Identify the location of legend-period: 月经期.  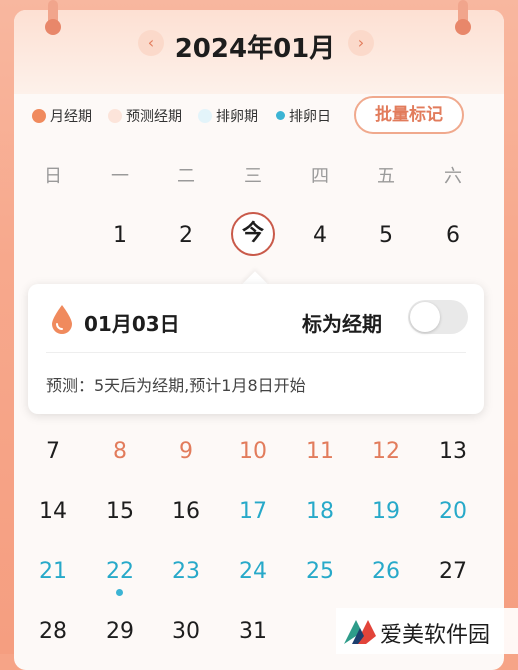
(62, 116).